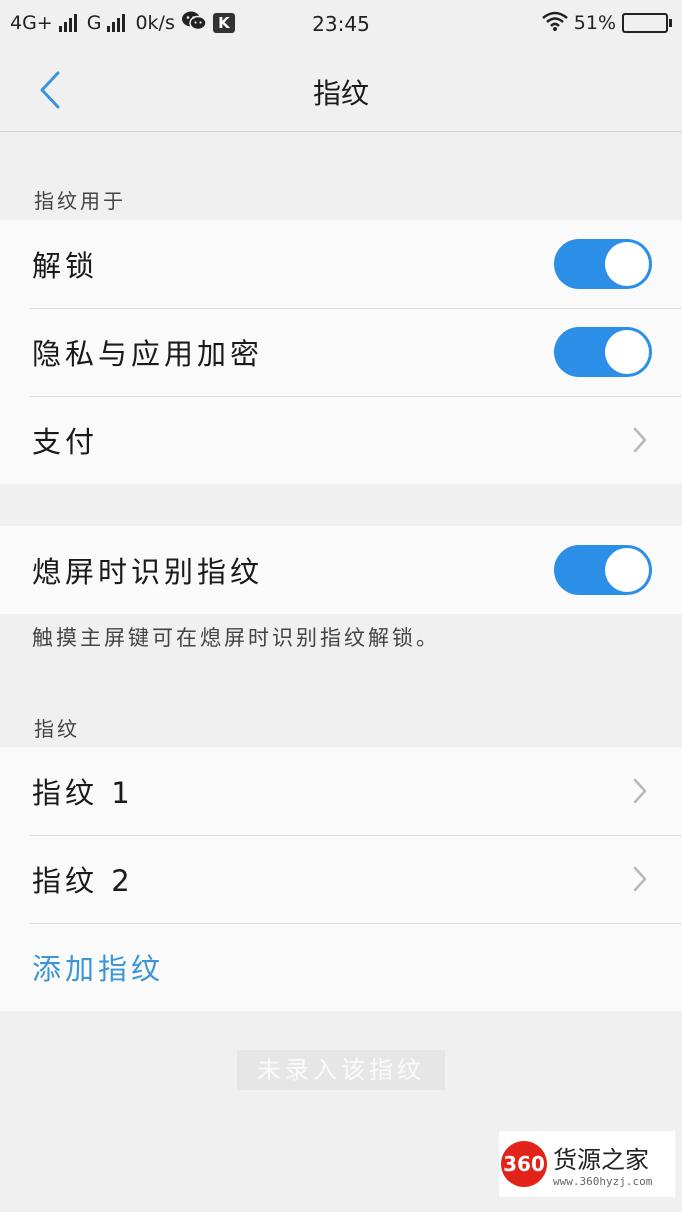  Describe the element at coordinates (65, 266) in the screenshot. I see `row-label: 解锁` at that location.